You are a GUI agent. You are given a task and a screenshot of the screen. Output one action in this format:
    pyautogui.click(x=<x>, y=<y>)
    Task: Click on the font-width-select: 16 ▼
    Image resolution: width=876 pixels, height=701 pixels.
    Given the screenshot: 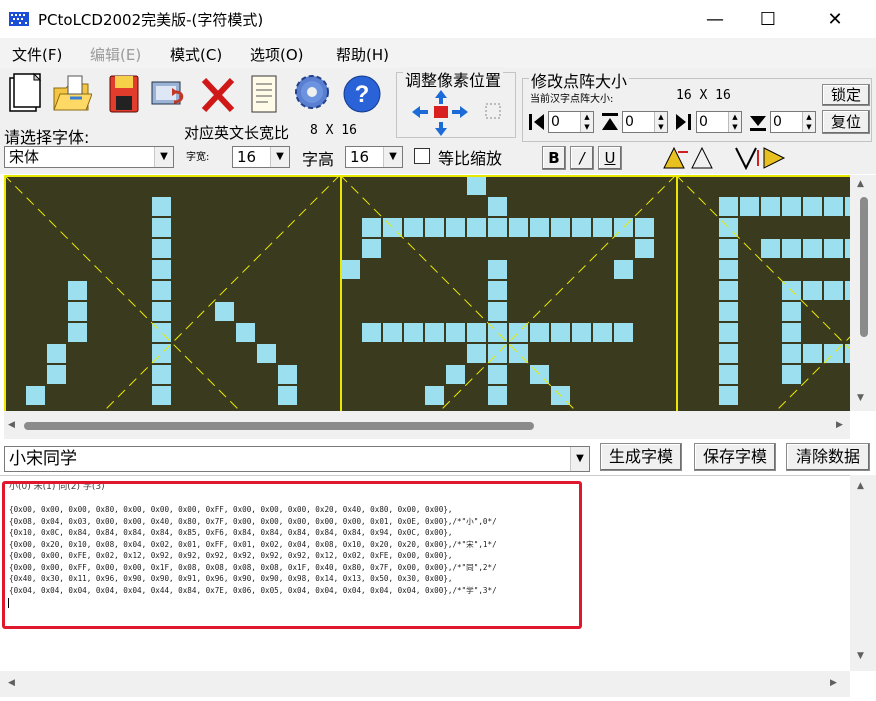 What is the action you would take?
    pyautogui.click(x=261, y=157)
    